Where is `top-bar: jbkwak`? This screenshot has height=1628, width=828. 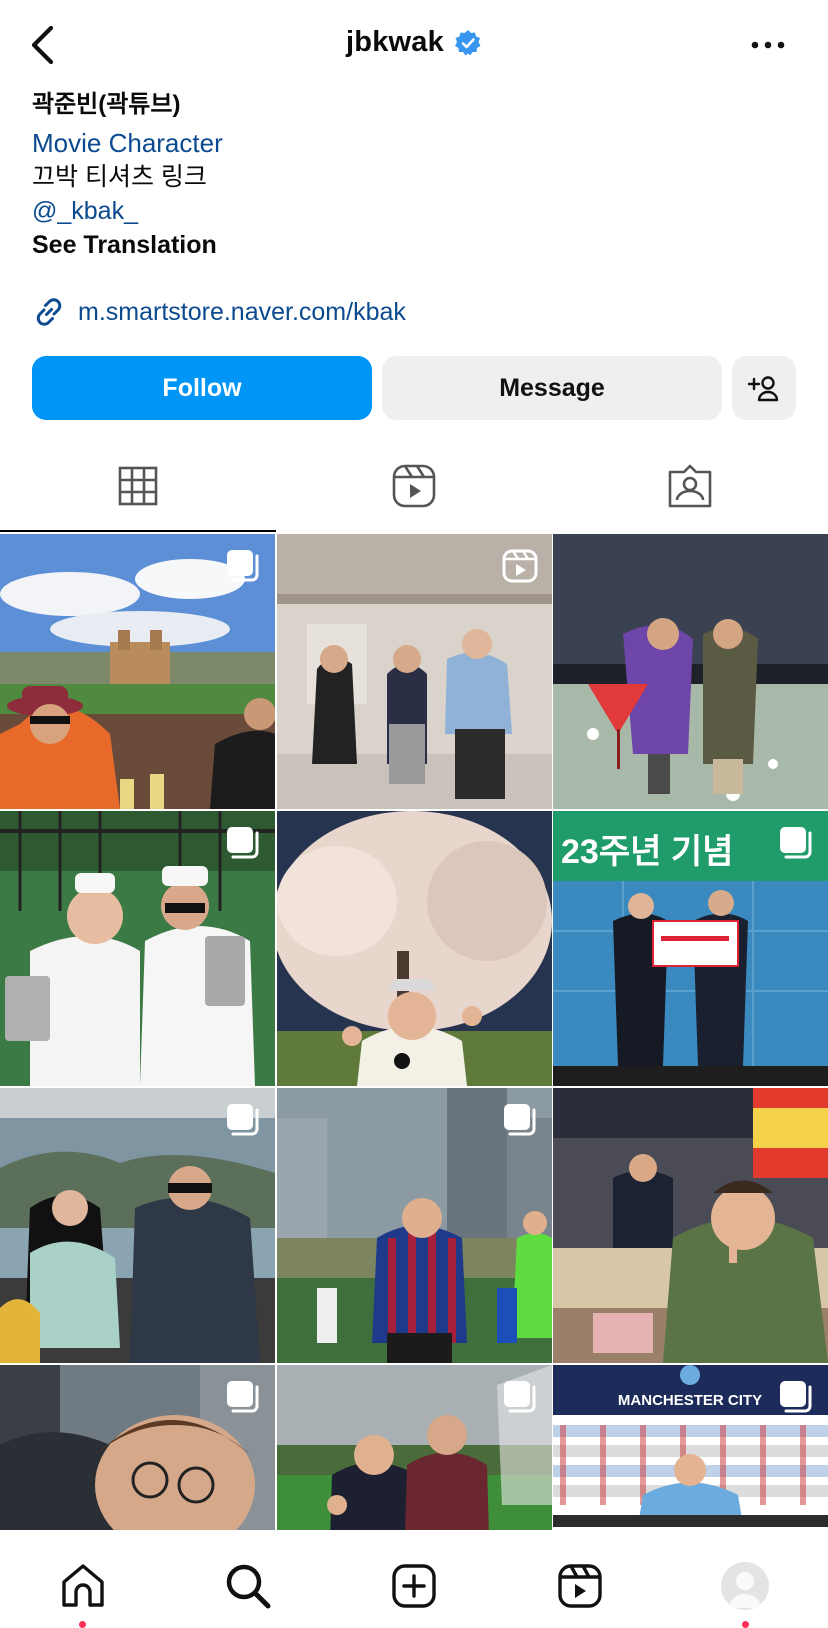
top-bar: jbkwak is located at coordinates (414, 45).